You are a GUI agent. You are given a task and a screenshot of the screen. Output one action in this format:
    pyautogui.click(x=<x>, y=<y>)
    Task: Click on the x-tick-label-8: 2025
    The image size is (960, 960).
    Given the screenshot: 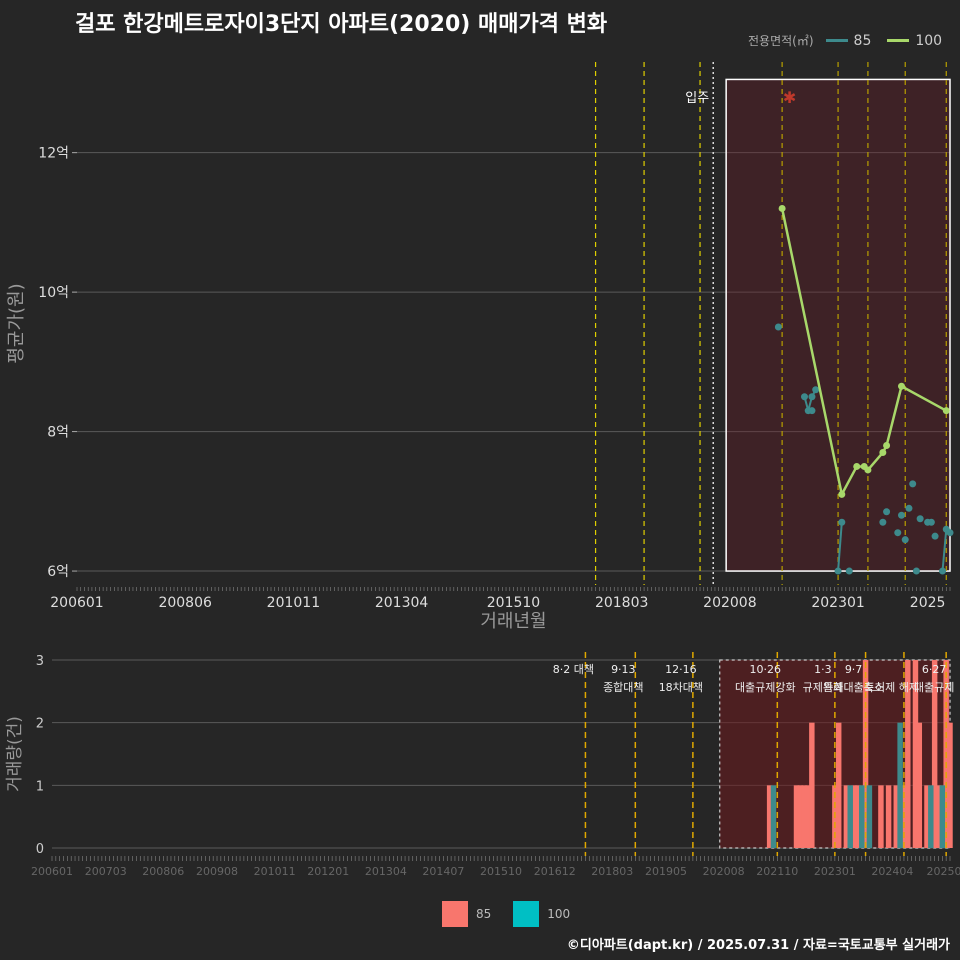 What is the action you would take?
    pyautogui.click(x=928, y=603)
    